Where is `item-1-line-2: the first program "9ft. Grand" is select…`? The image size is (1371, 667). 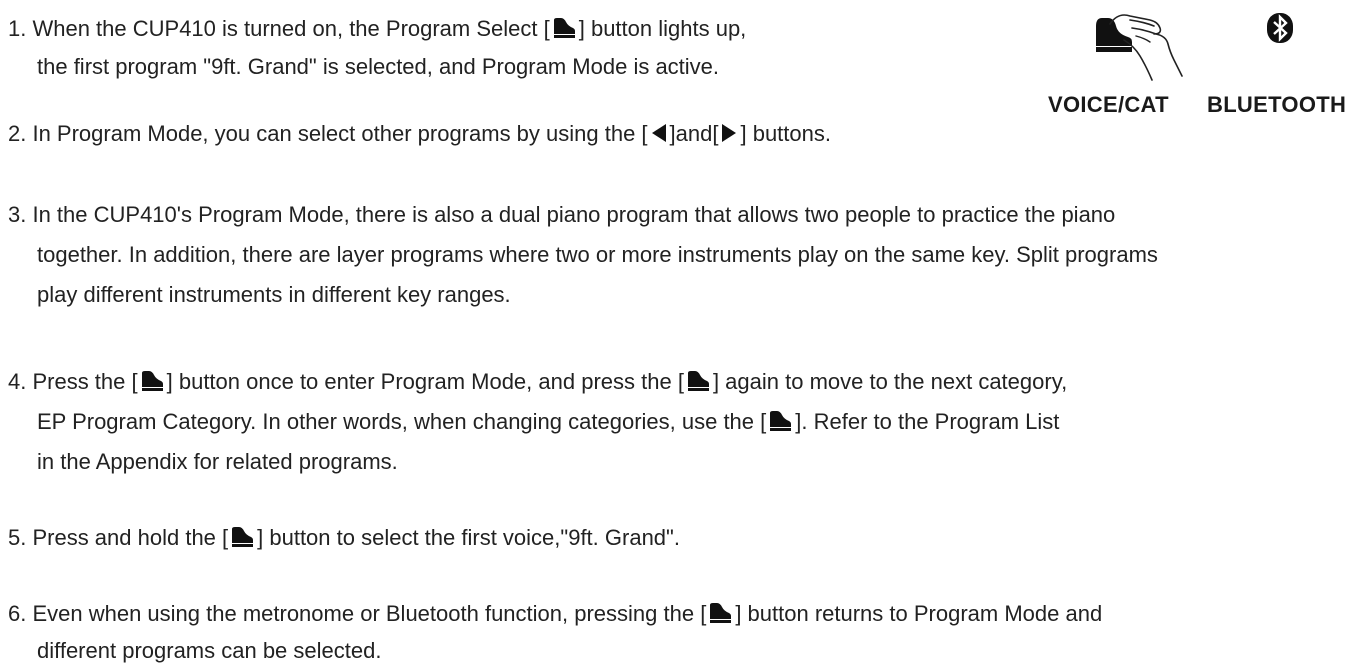 item-1-line-2: the first program "9ft. Grand" is select… is located at coordinates (378, 66).